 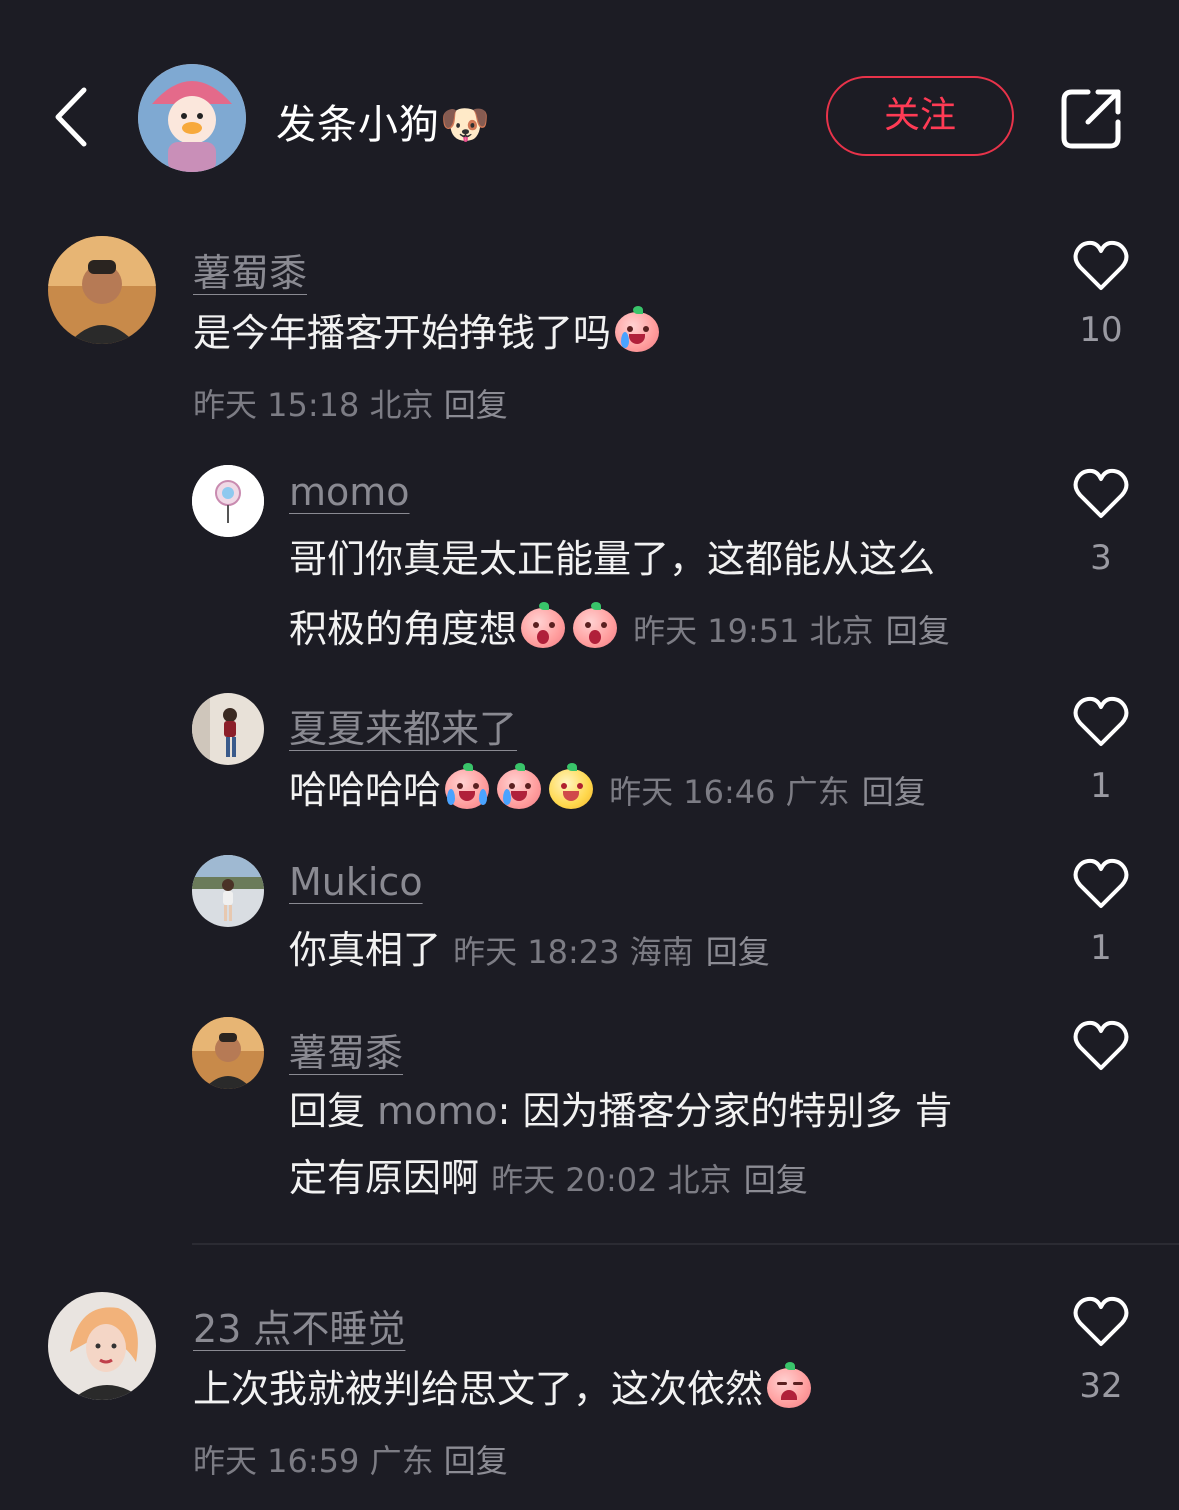 What do you see at coordinates (365, 790) in the screenshot?
I see `reply-body: 哈哈哈哈` at bounding box center [365, 790].